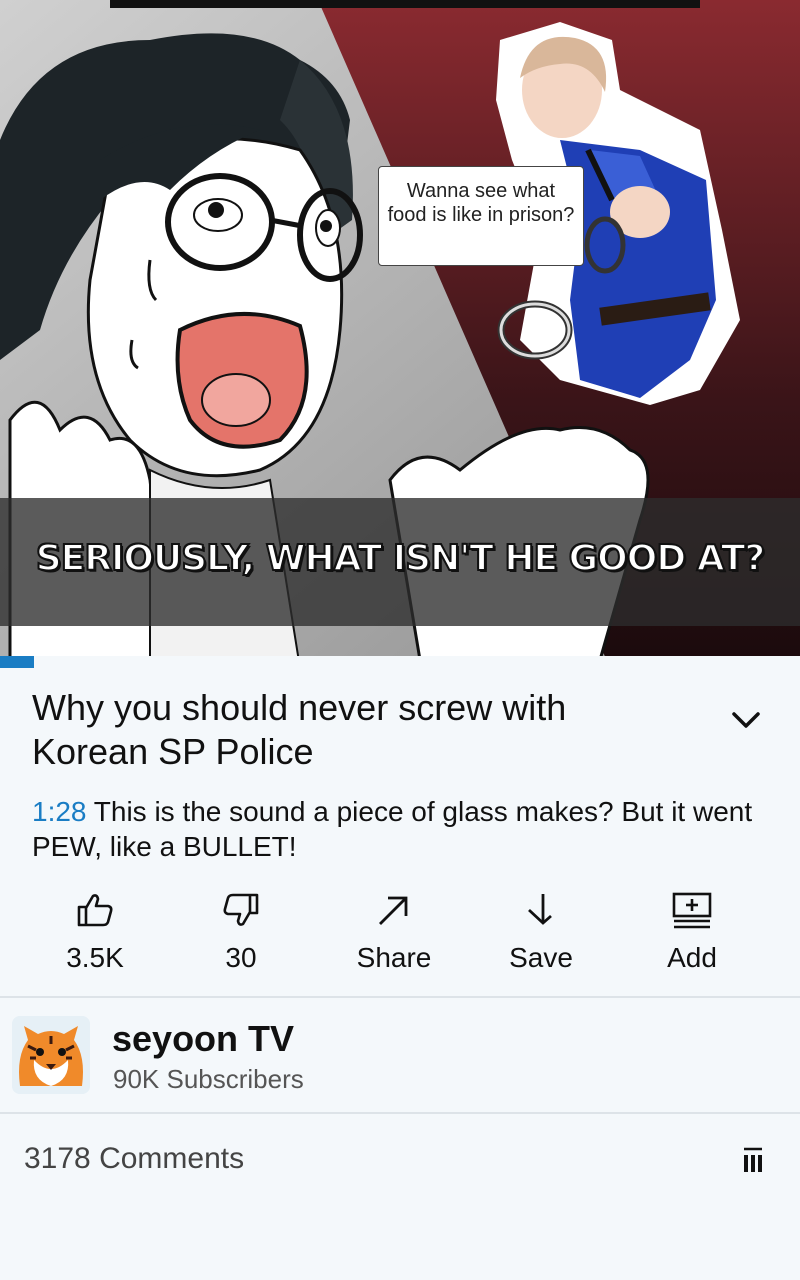 Image resolution: width=800 pixels, height=1280 pixels. Describe the element at coordinates (203, 1039) in the screenshot. I see `channel-name: seyoon TV` at that location.